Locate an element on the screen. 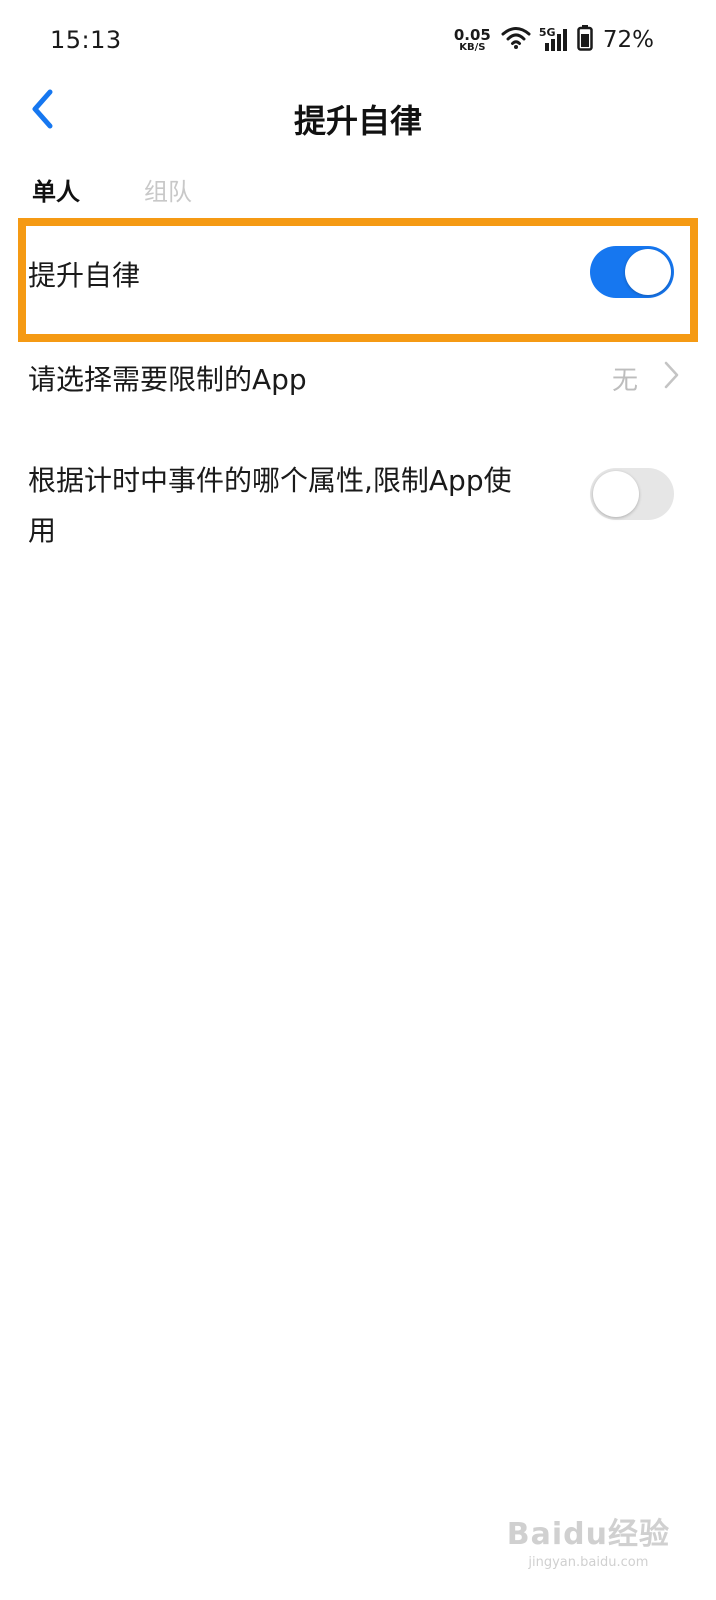 Image resolution: width=716 pixels, height=1600 pixels. watermark-brand: Baidu经验 is located at coordinates (588, 1534).